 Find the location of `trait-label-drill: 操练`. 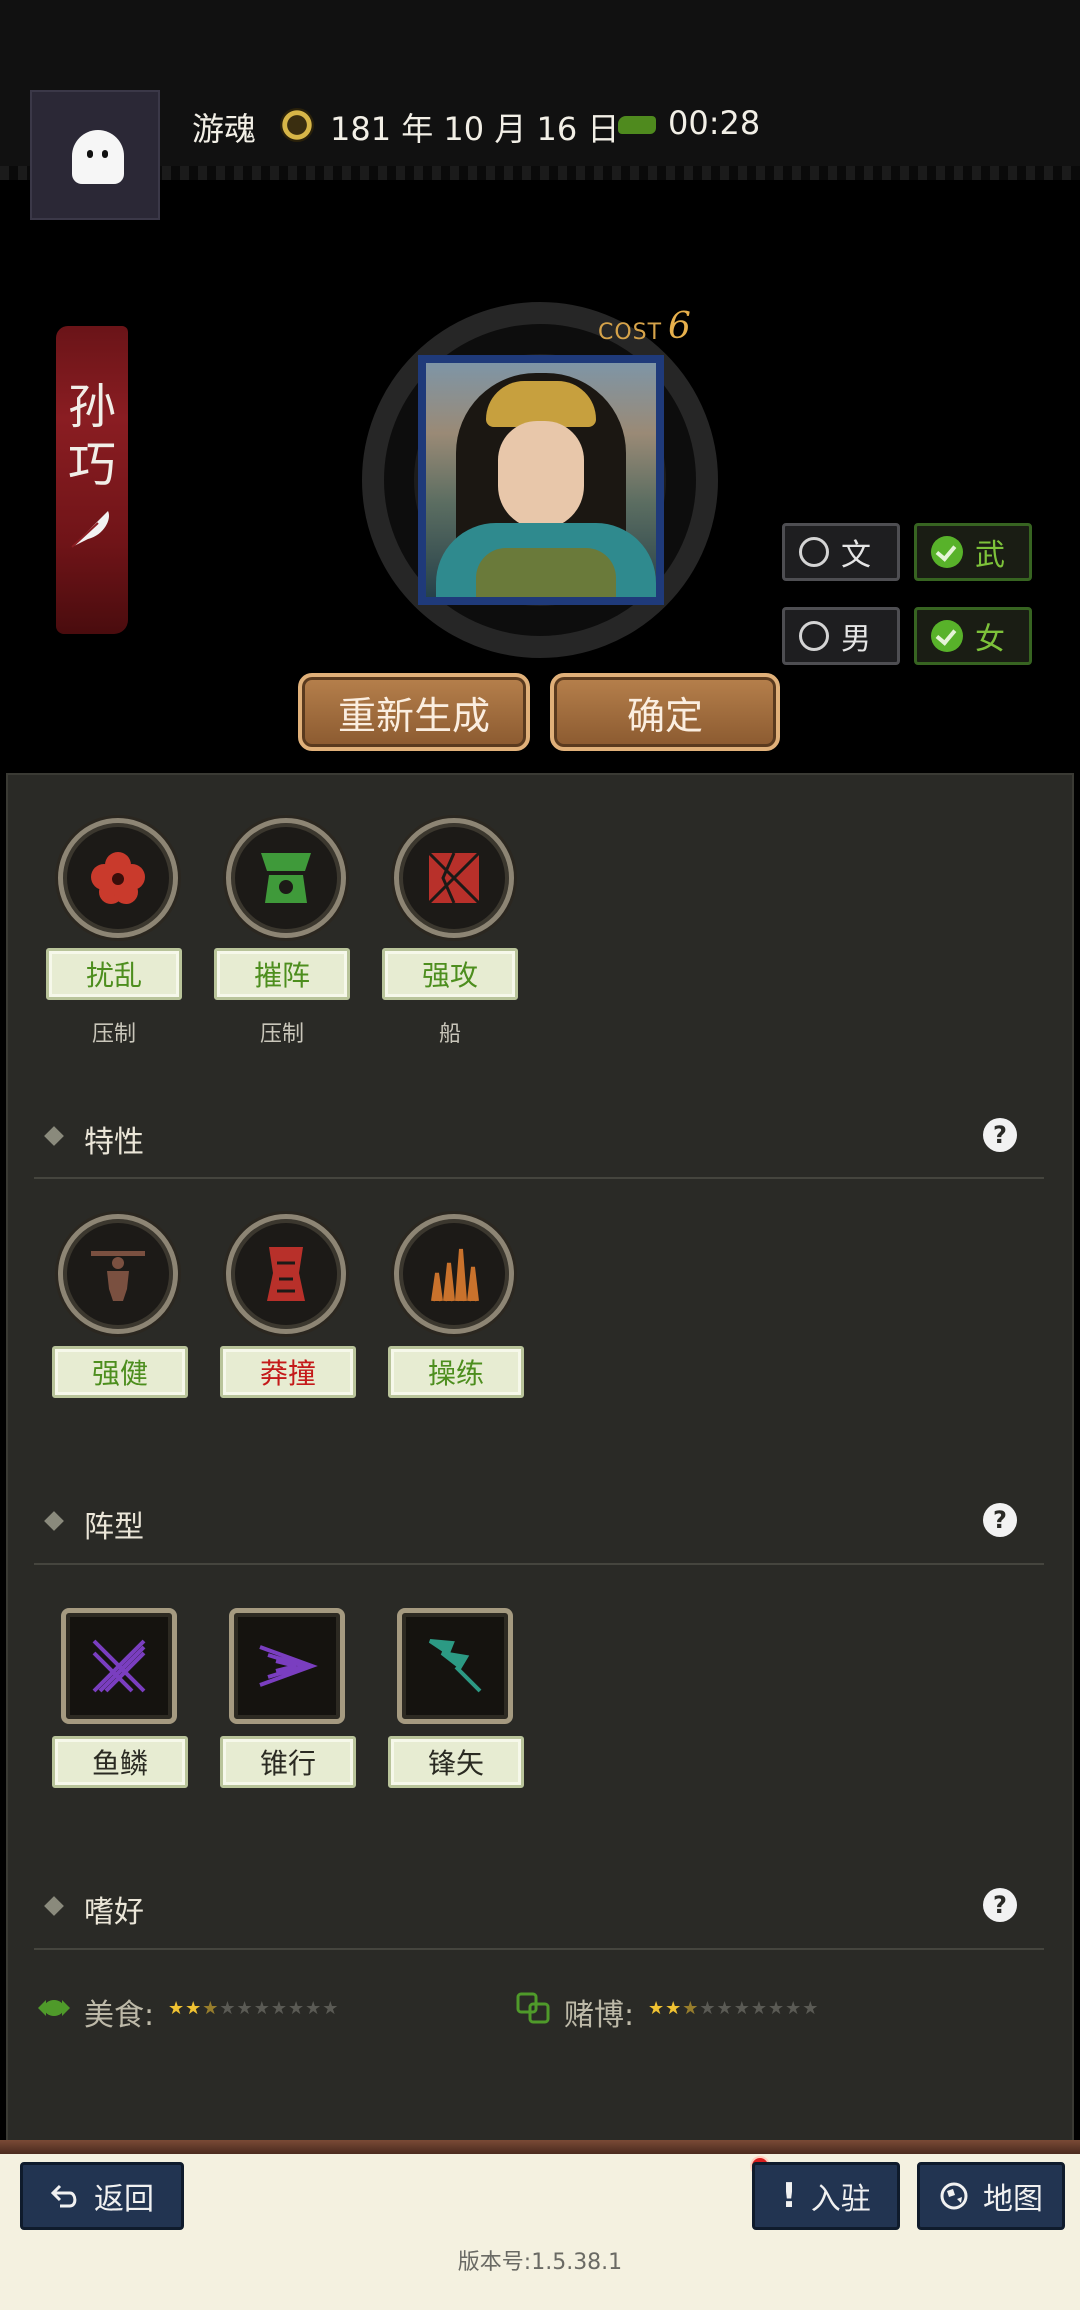

trait-label-drill: 操练 is located at coordinates (456, 1372).